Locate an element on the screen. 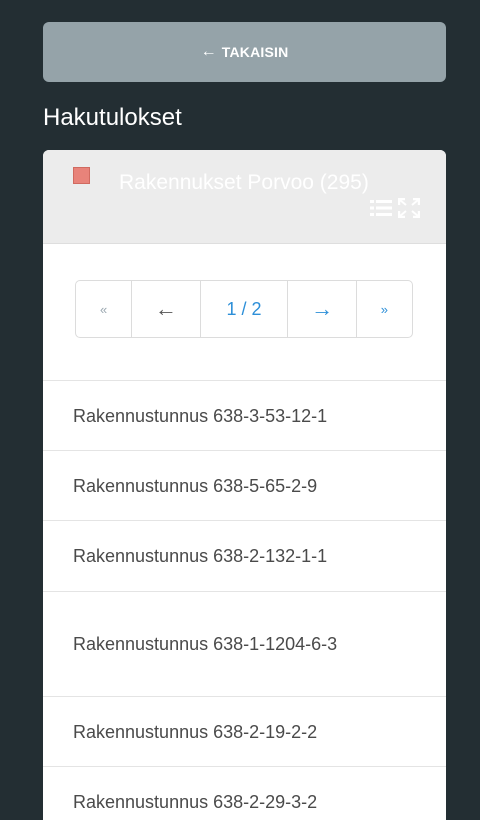 The width and height of the screenshot is (480, 820). list-item: Rakennustunnus 638-2-29-3-2 is located at coordinates (244, 793).